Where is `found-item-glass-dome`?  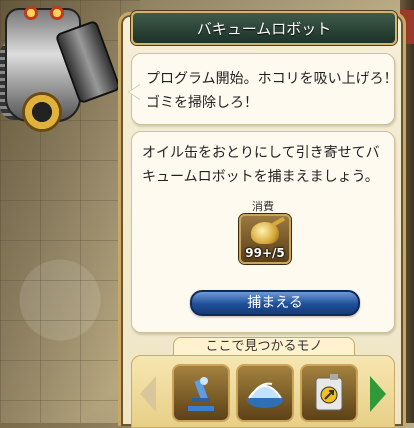
found-item-glass-dome is located at coordinates (265, 393).